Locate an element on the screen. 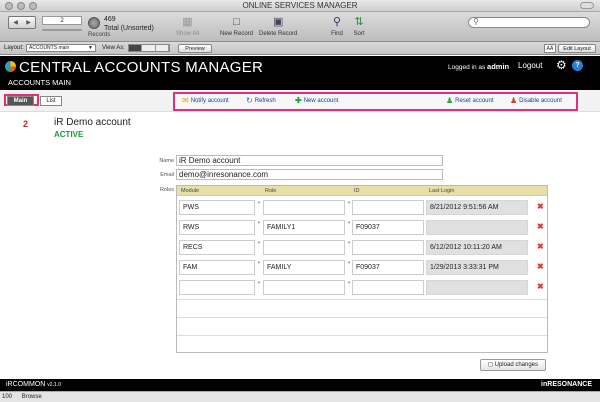 The width and height of the screenshot is (600, 402). user-reset-icon: ♟ is located at coordinates (450, 100).